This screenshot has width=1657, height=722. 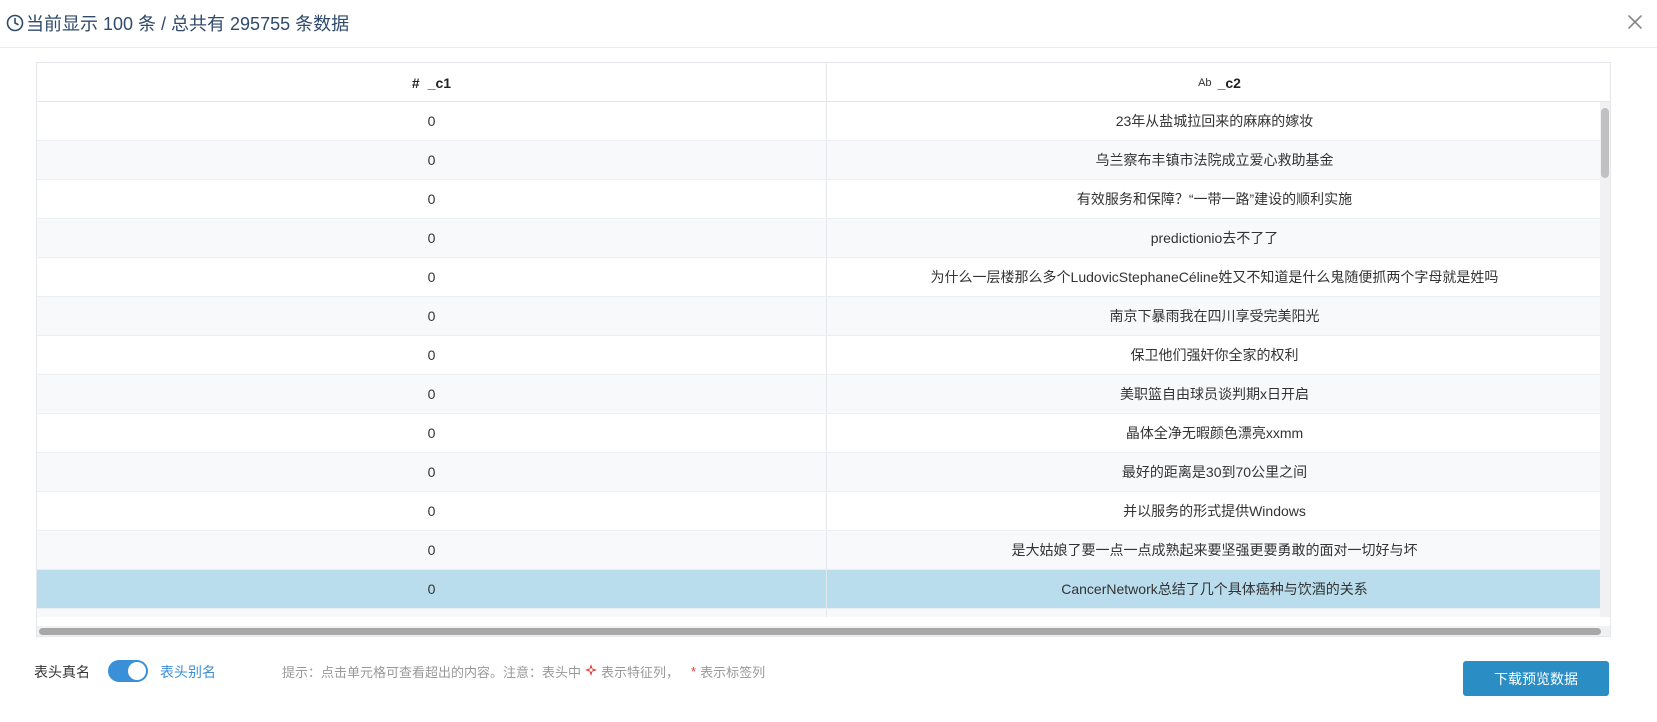 I want to click on table-row: 0 乌兰察布丰镇市法院成立爱心救助基金, so click(x=819, y=160).